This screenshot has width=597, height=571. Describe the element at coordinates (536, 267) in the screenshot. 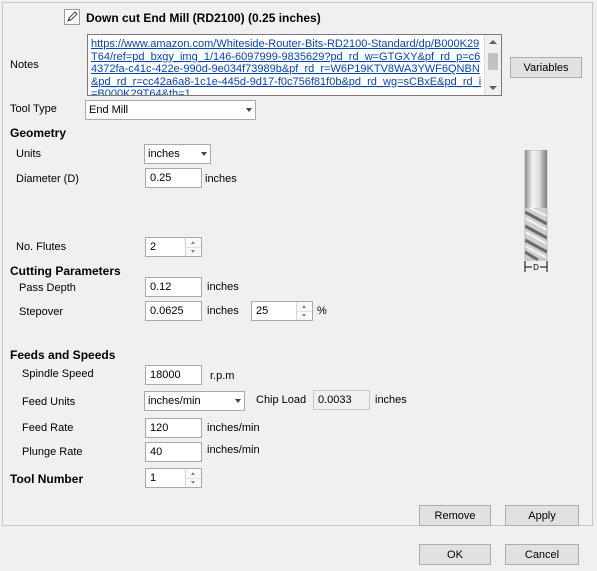

I see `diameter-dimension-label: D` at that location.